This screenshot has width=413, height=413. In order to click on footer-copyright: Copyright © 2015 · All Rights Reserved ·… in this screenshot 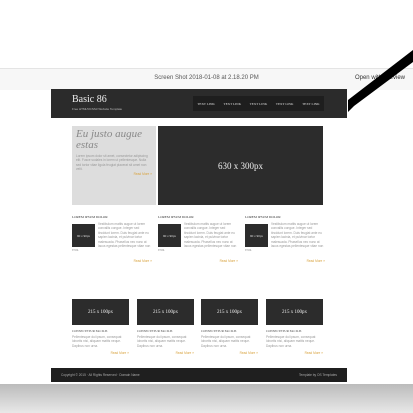, I will do `click(100, 375)`.